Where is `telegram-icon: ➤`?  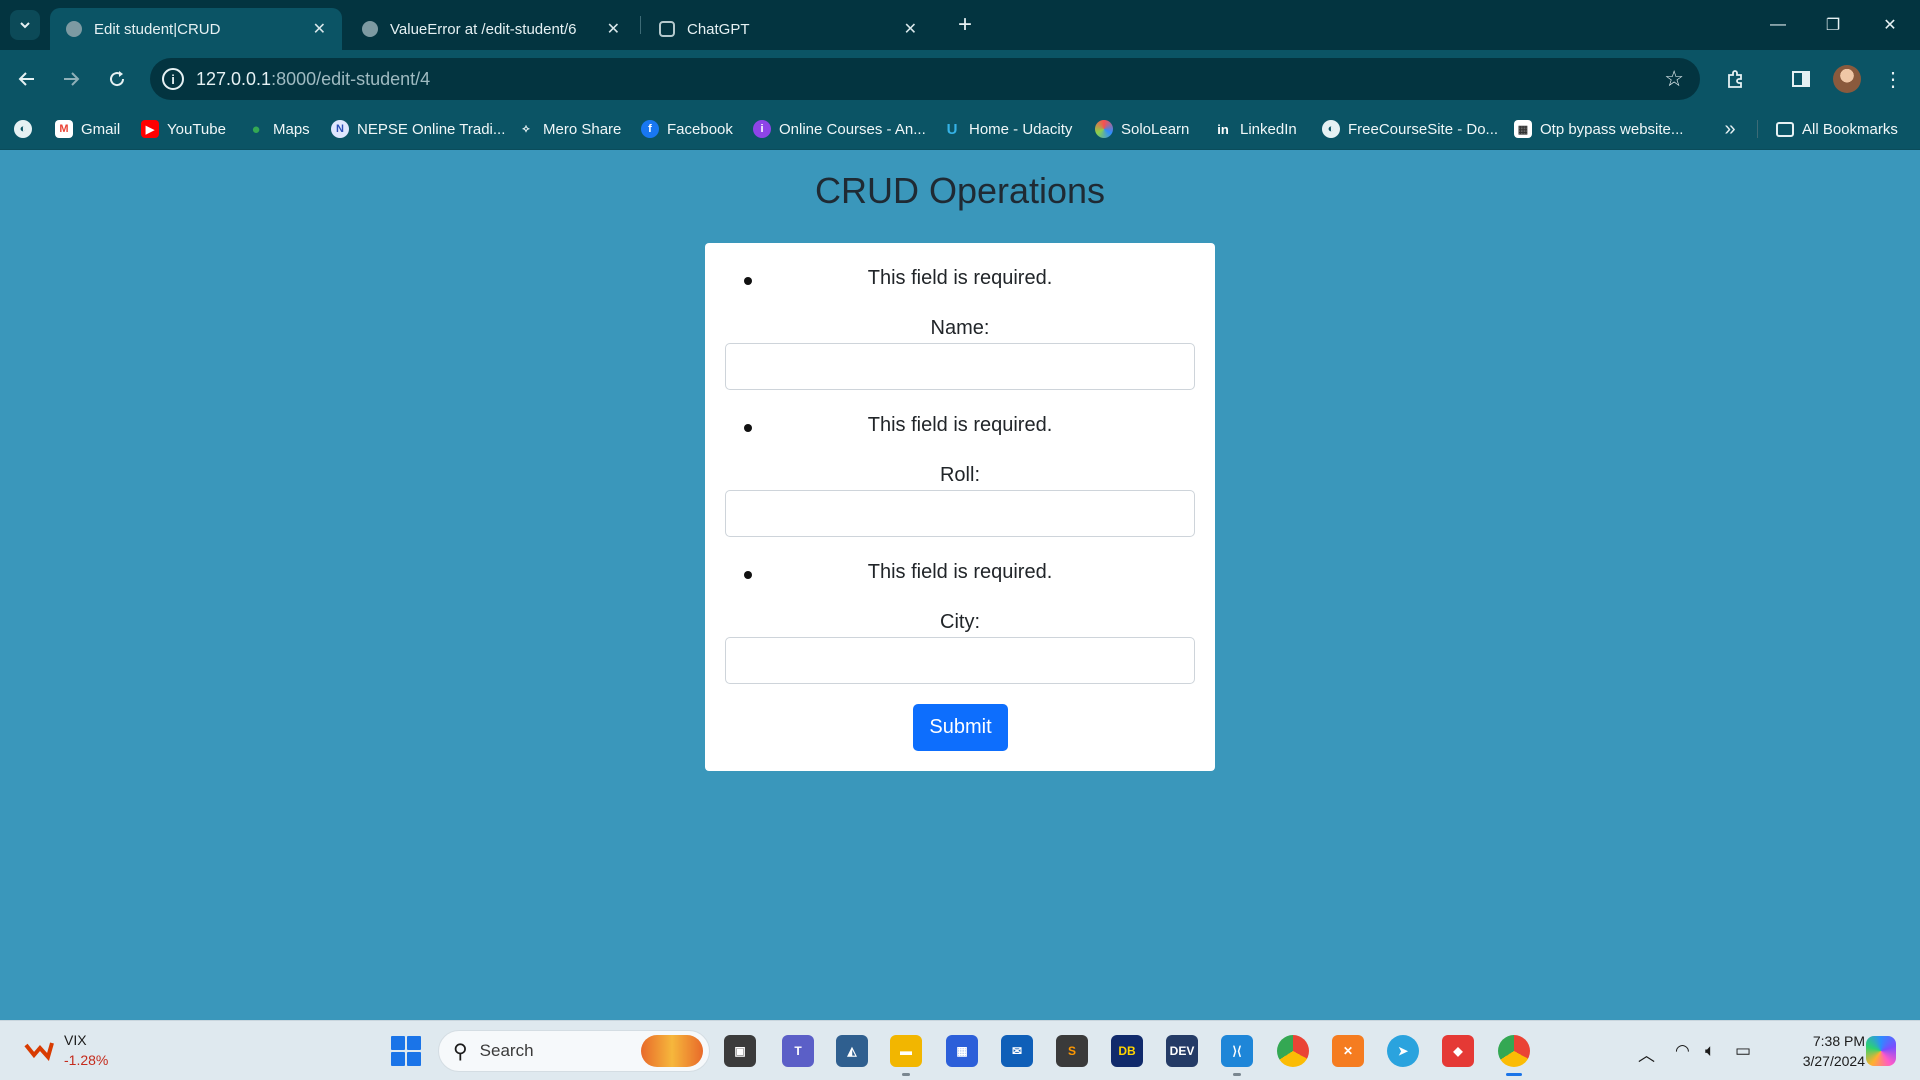
telegram-icon: ➤ is located at coordinates (1403, 1051).